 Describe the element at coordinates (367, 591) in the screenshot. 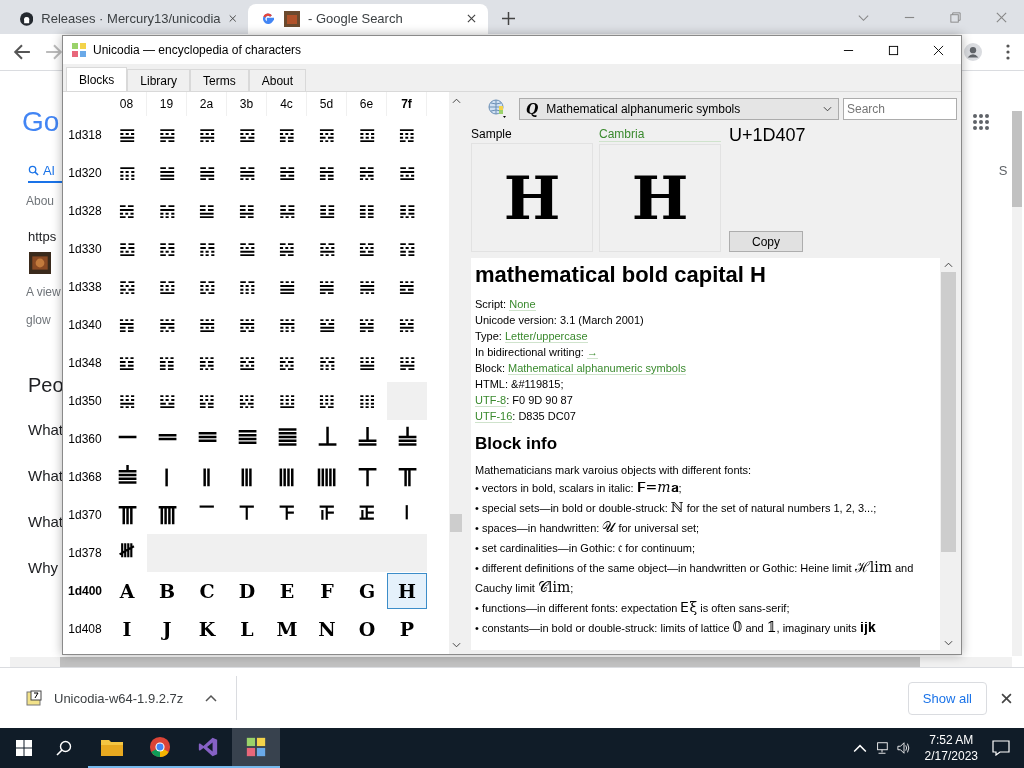

I see `character-cell: 𝐆` at that location.